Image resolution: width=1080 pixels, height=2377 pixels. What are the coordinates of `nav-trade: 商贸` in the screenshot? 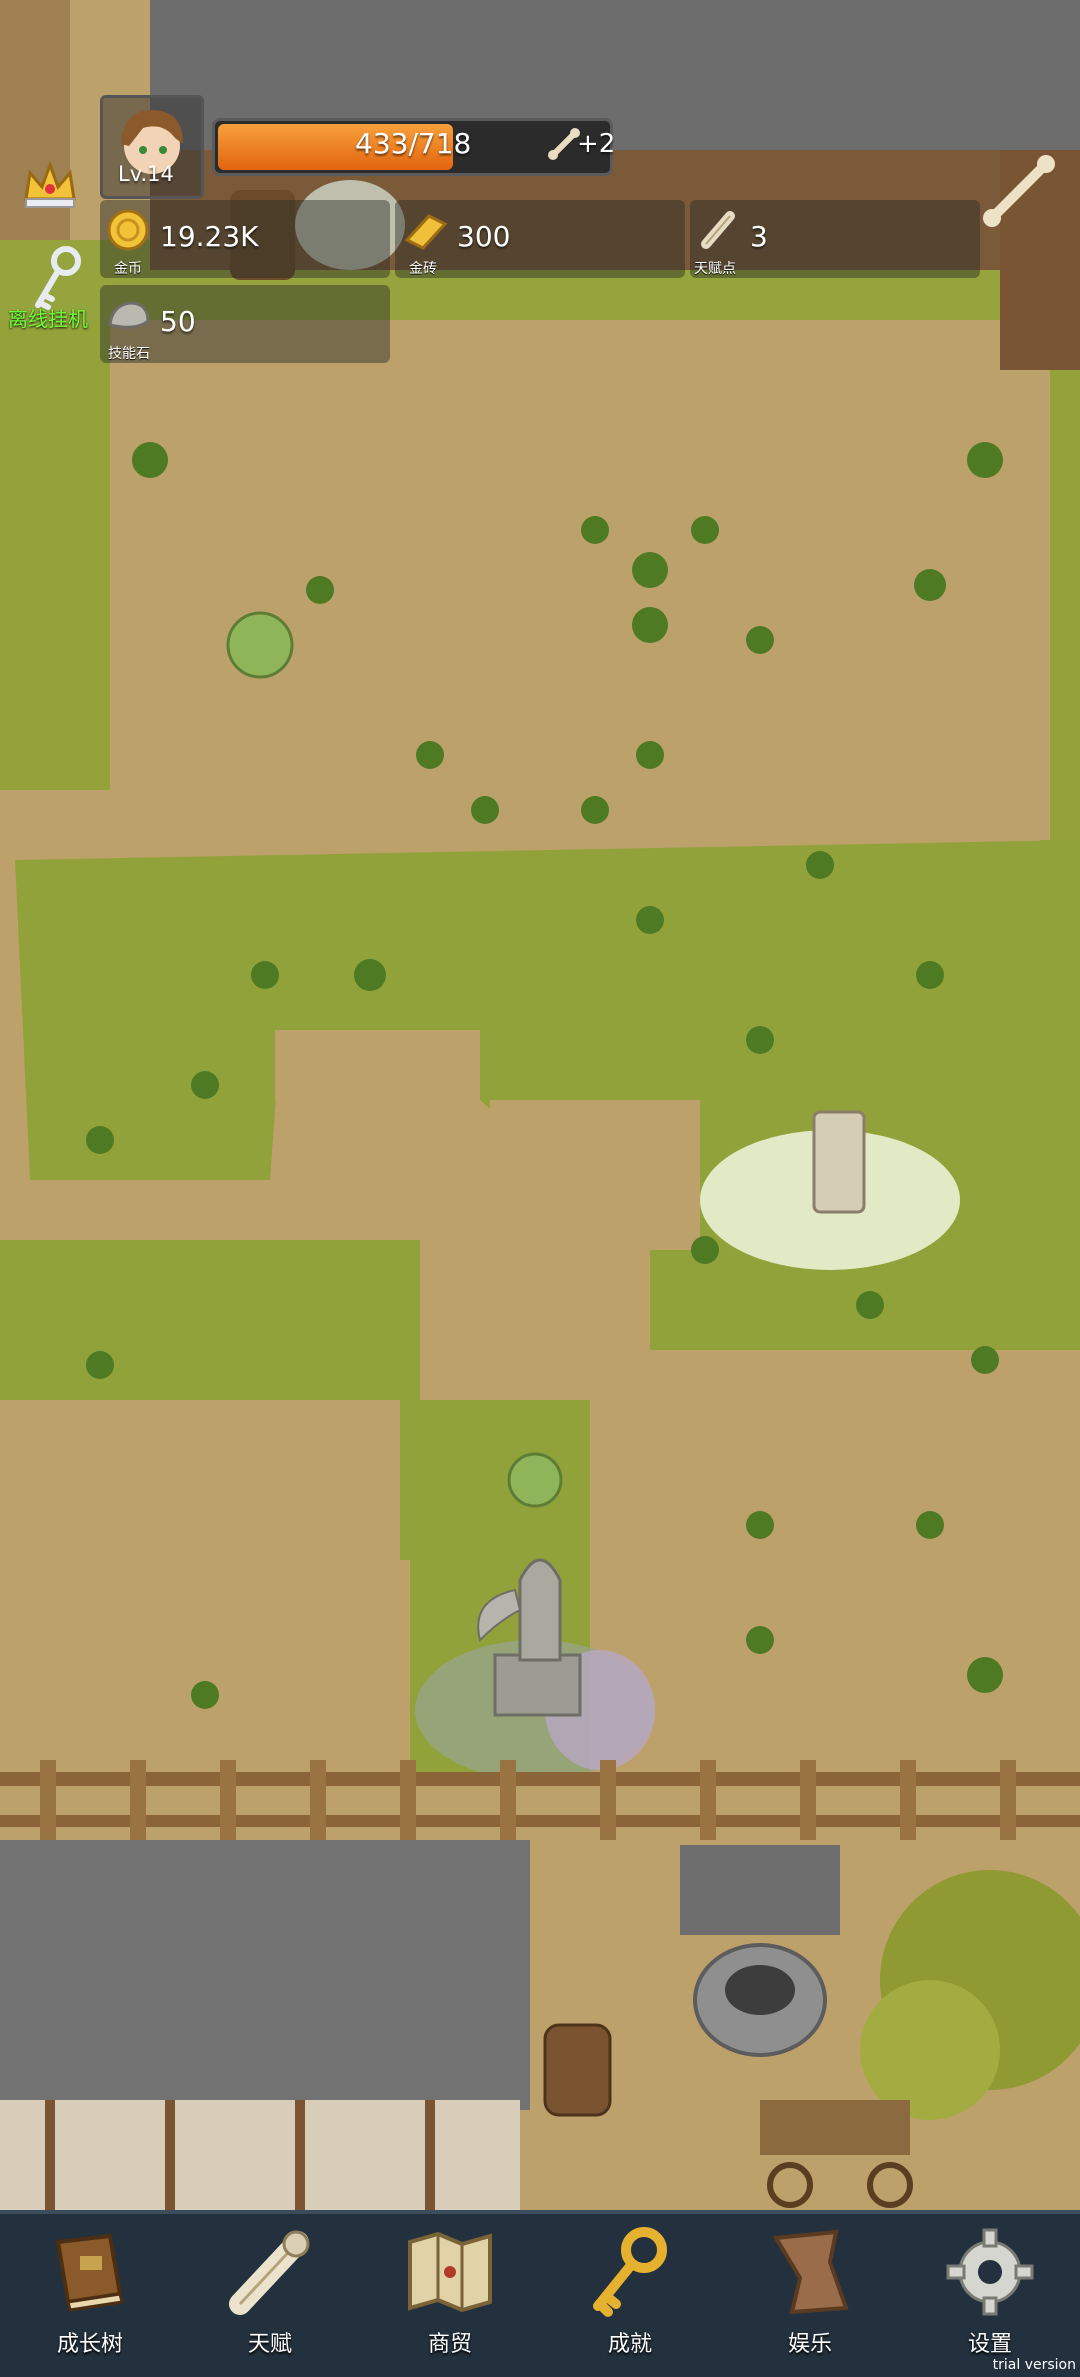 It's located at (450, 2295).